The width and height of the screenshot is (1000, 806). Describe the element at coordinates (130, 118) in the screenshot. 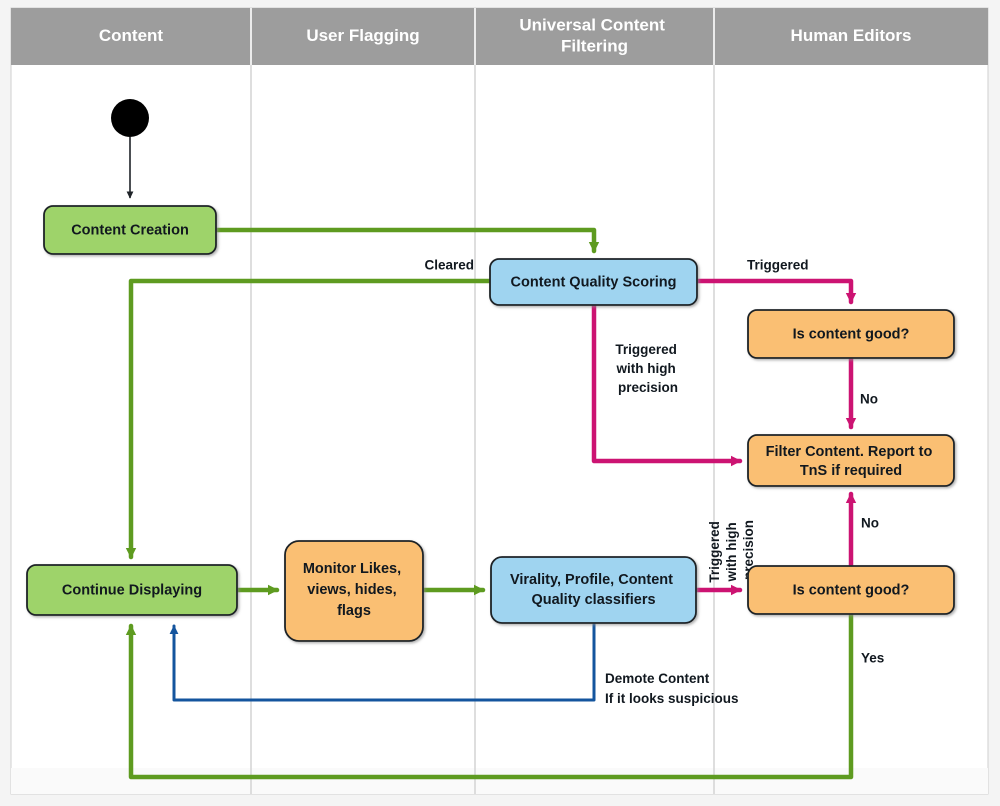

I see `start-node` at that location.